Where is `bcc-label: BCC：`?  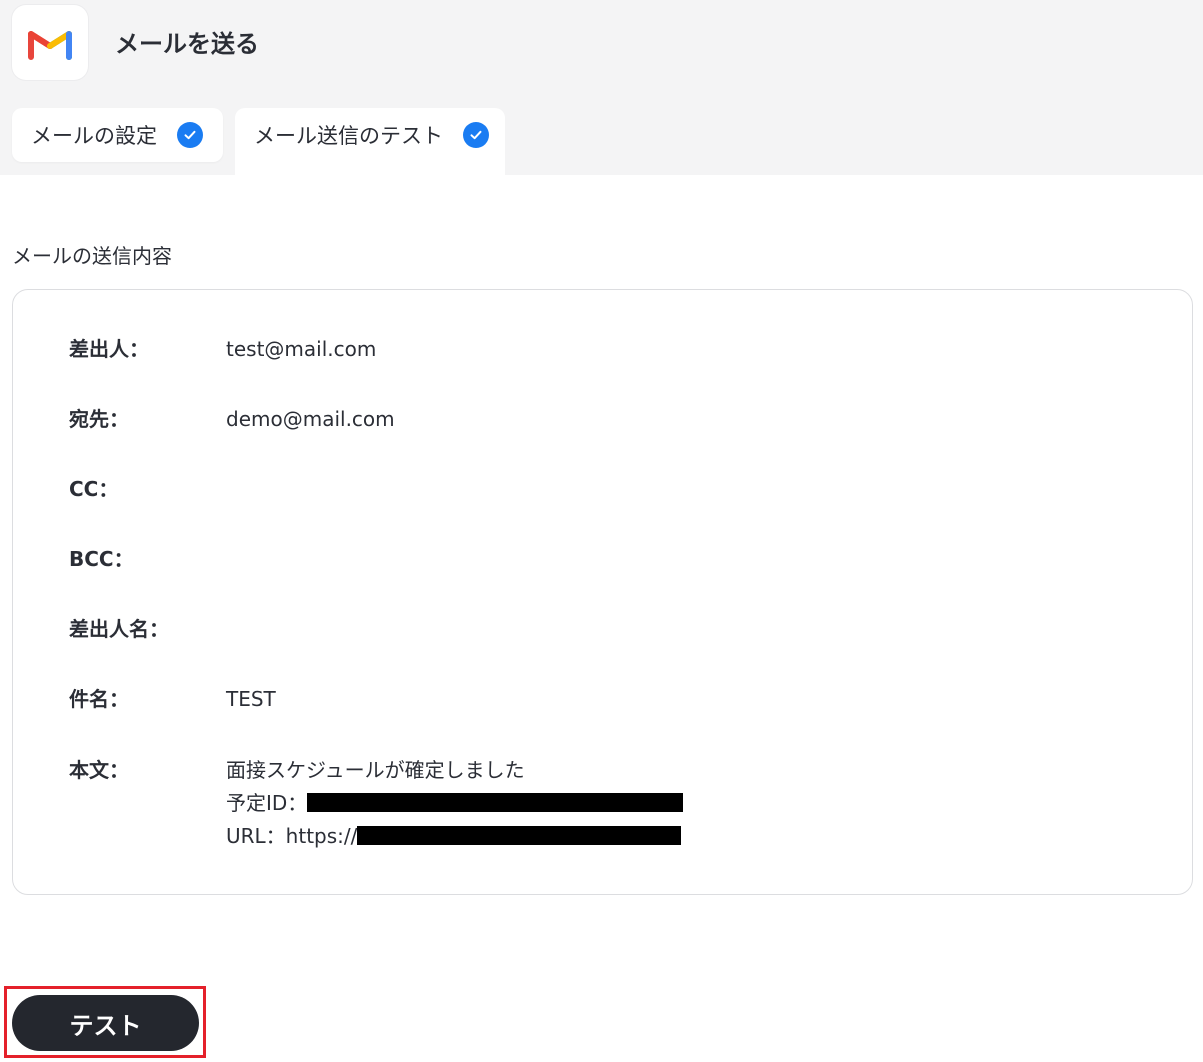
bcc-label: BCC： is located at coordinates (101, 559).